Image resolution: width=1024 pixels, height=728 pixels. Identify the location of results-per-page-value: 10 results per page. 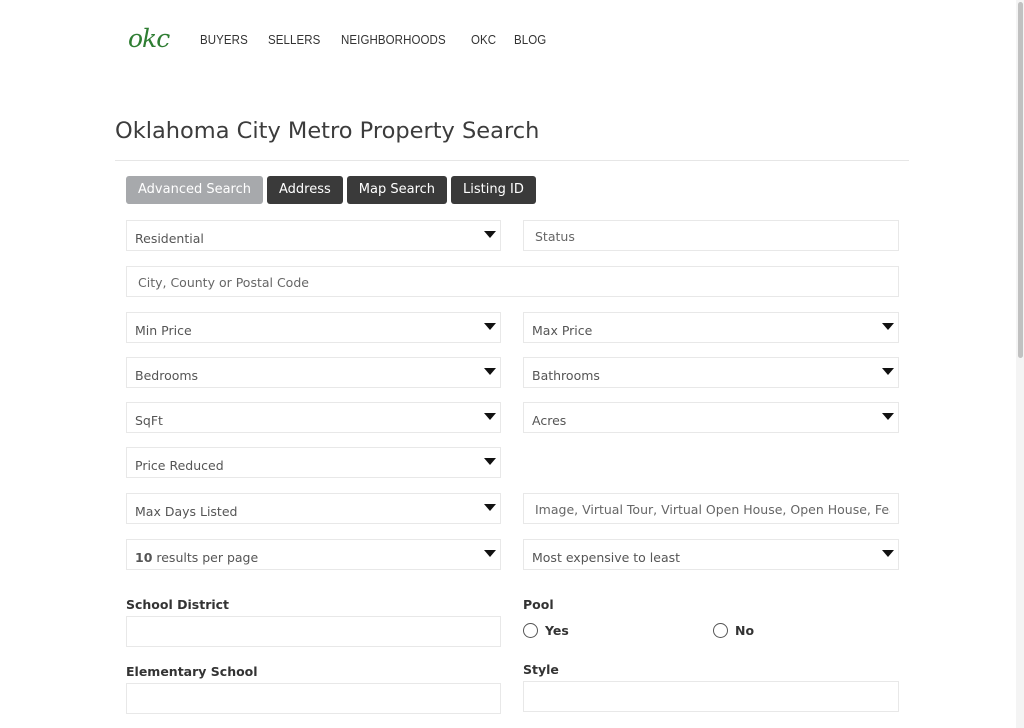
(196, 557).